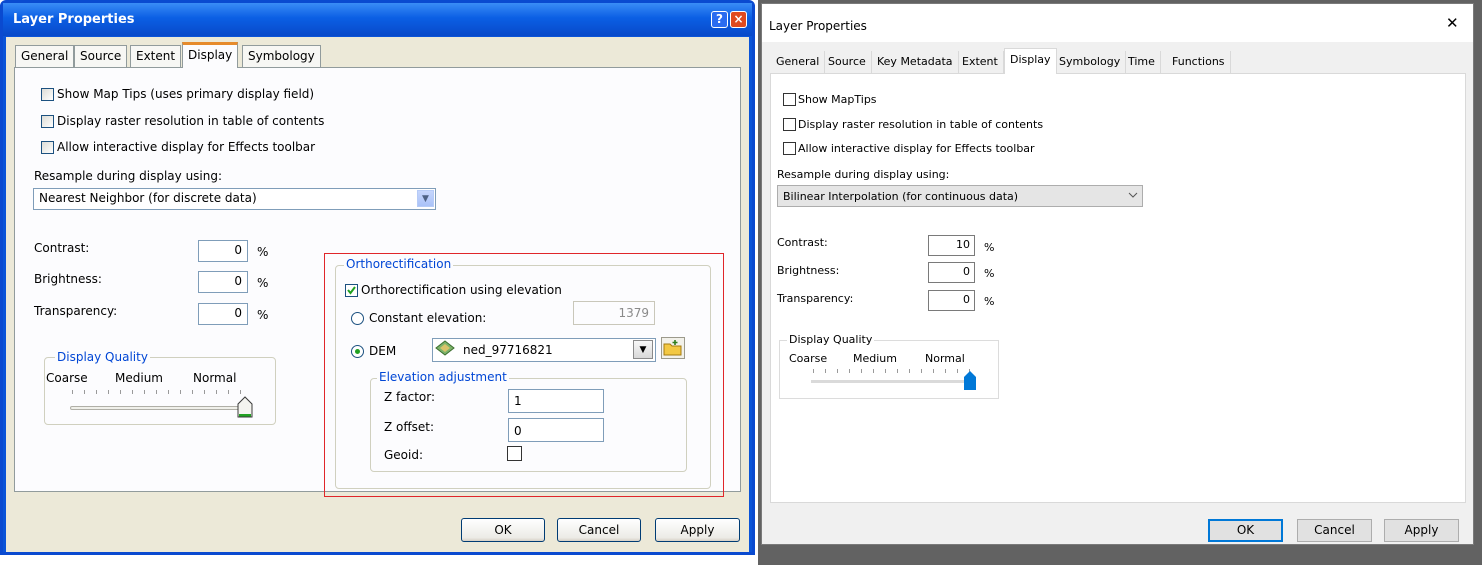  Describe the element at coordinates (409, 427) in the screenshot. I see `z-offset-label: Z offset:` at that location.